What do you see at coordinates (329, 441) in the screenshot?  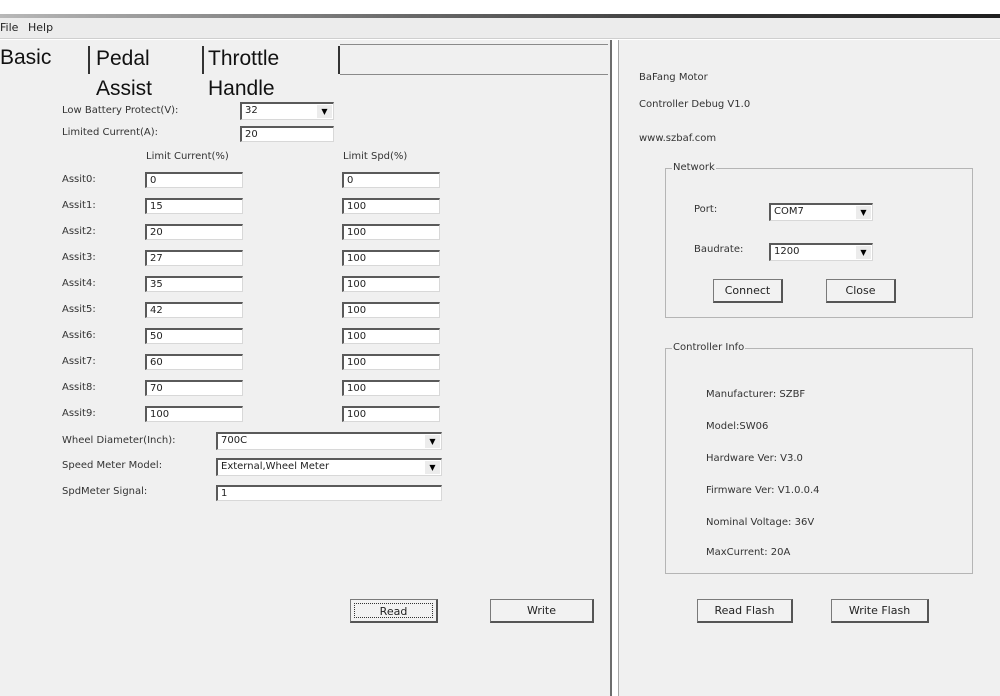 I see `wheel-diameter-select: 700C ▼` at bounding box center [329, 441].